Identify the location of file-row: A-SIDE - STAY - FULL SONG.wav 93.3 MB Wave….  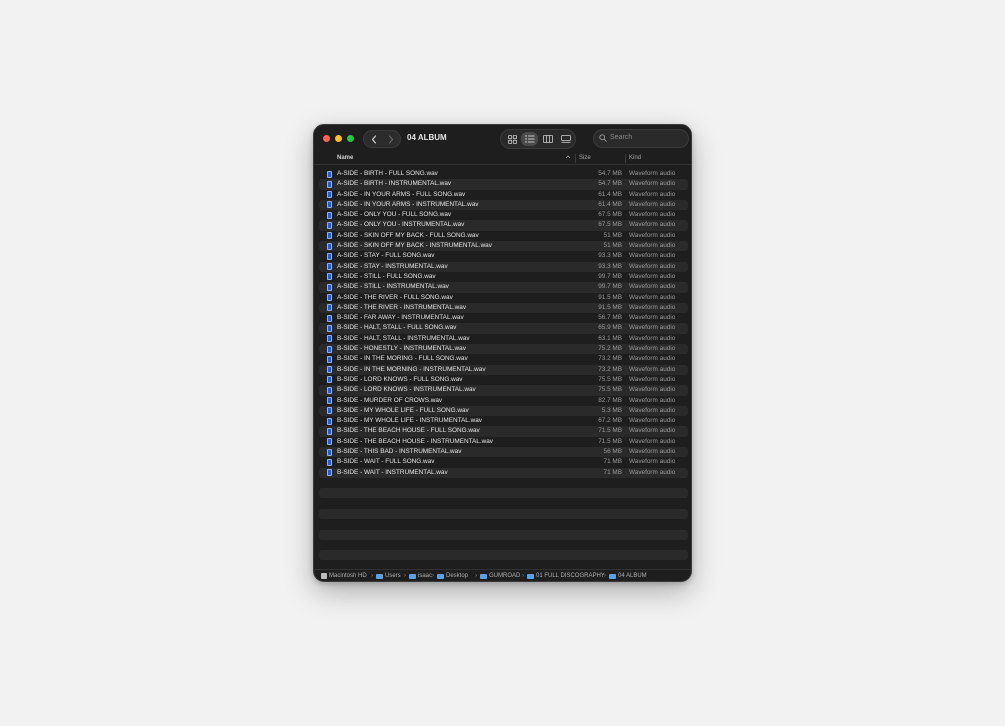
(503, 256).